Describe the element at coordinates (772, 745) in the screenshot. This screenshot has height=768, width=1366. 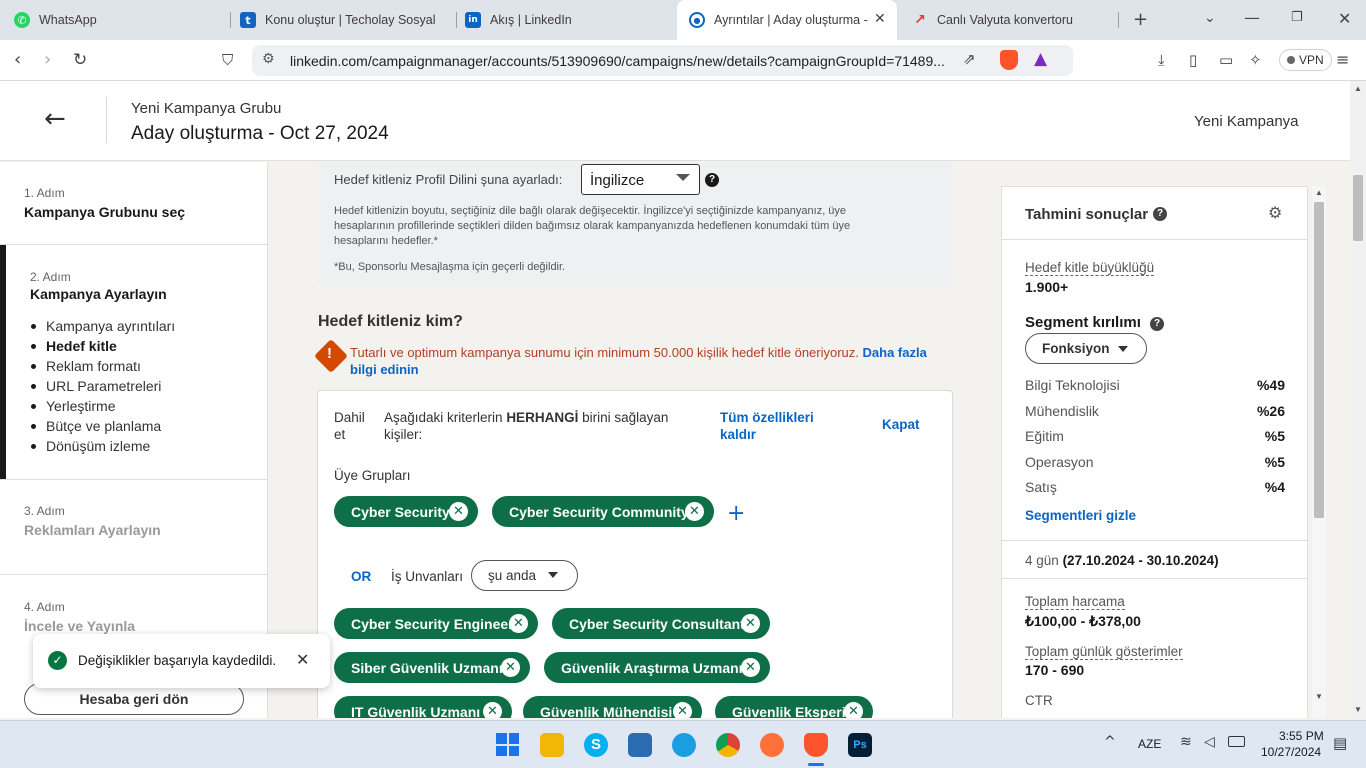
I see `firefox-icon` at that location.